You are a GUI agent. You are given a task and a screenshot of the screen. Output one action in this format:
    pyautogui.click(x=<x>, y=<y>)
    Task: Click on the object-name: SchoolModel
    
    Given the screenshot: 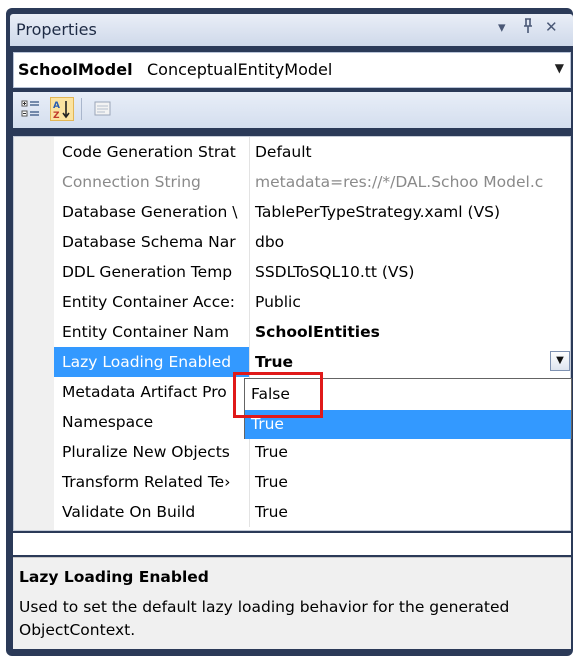 What is the action you would take?
    pyautogui.click(x=75, y=69)
    